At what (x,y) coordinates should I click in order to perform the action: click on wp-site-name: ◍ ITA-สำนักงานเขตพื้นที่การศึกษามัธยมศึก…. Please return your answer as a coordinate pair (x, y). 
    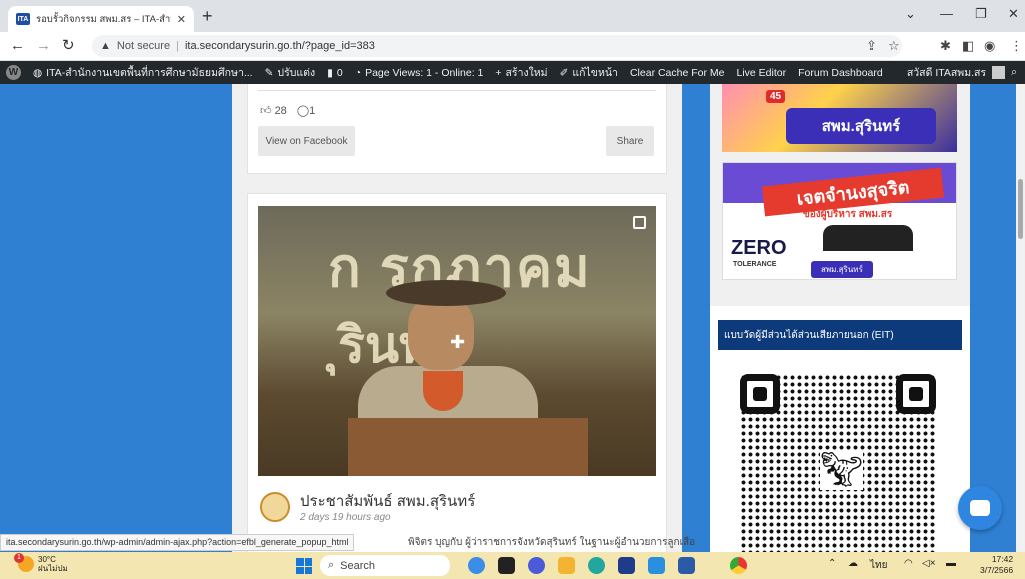
    Looking at the image, I should click on (143, 72).